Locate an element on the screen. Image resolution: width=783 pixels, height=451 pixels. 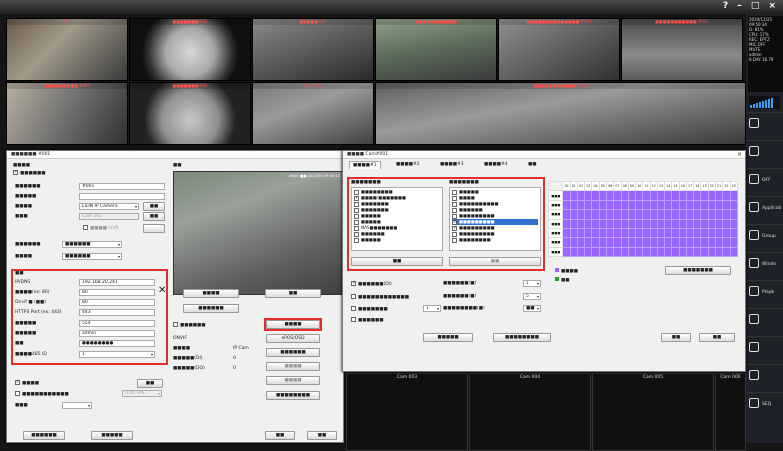
tab-1: ■■■■#1 is located at coordinates (365, 165).